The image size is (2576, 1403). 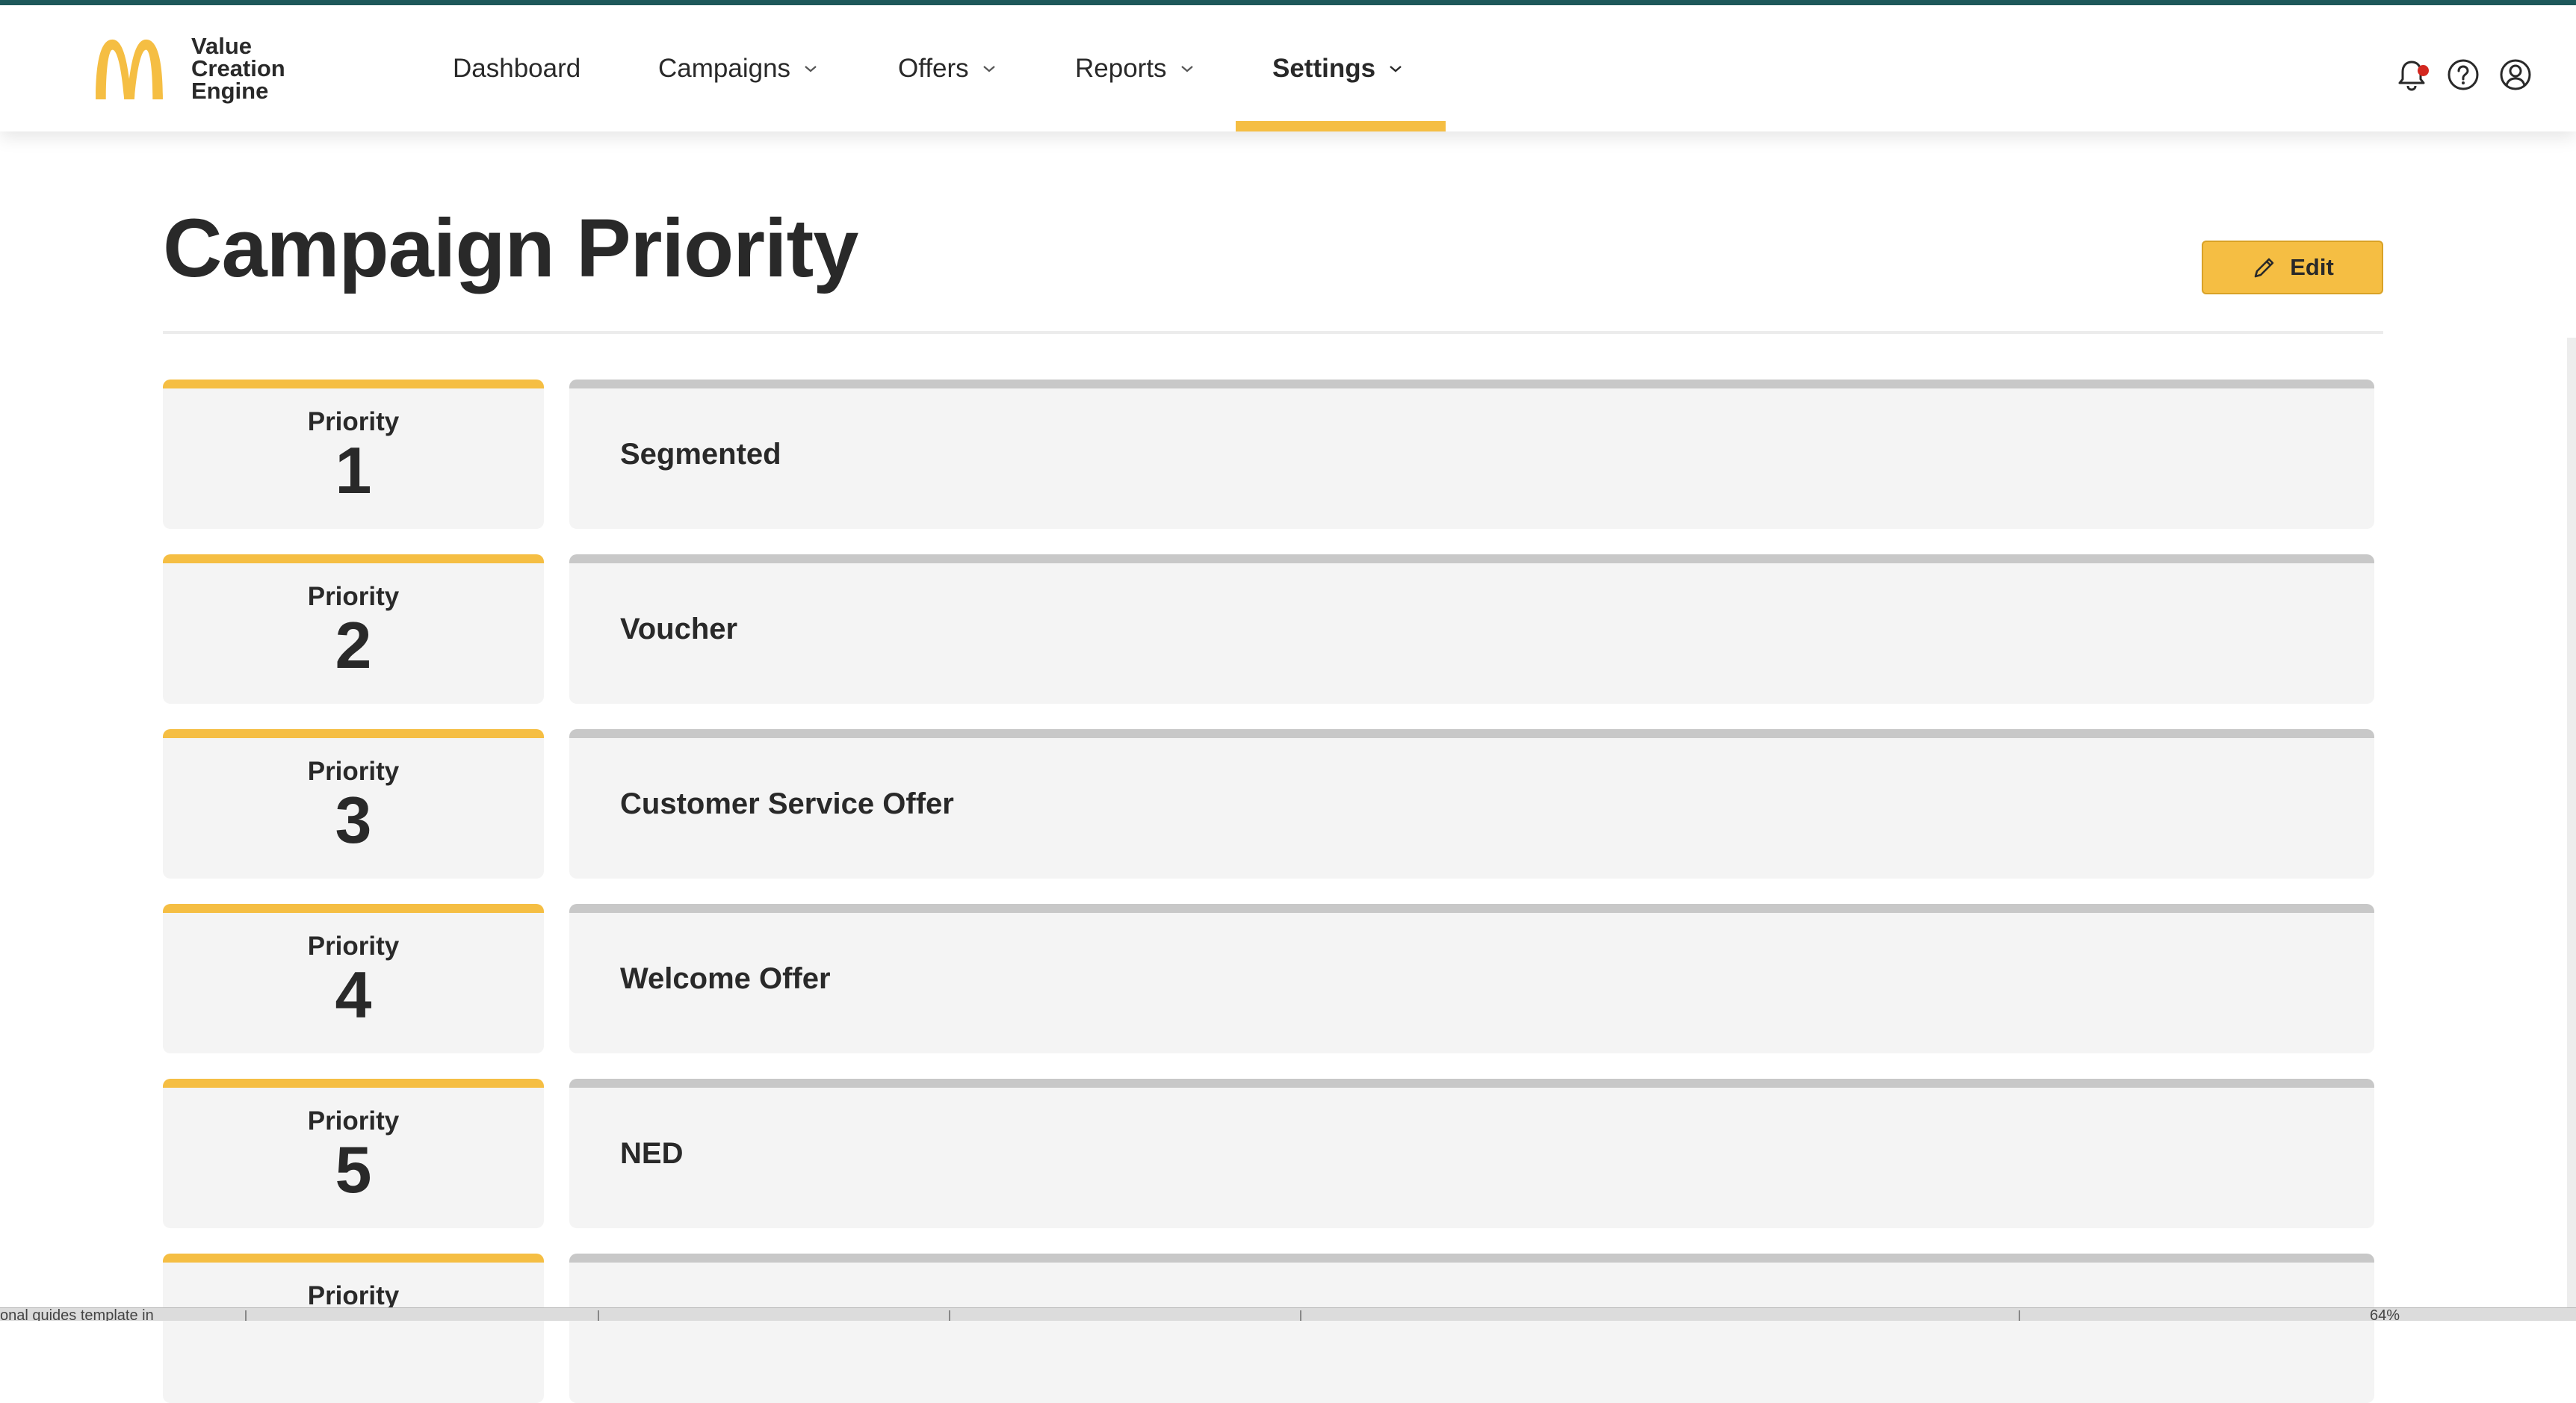 I want to click on nav-reports-label: Reports, so click(x=1121, y=68).